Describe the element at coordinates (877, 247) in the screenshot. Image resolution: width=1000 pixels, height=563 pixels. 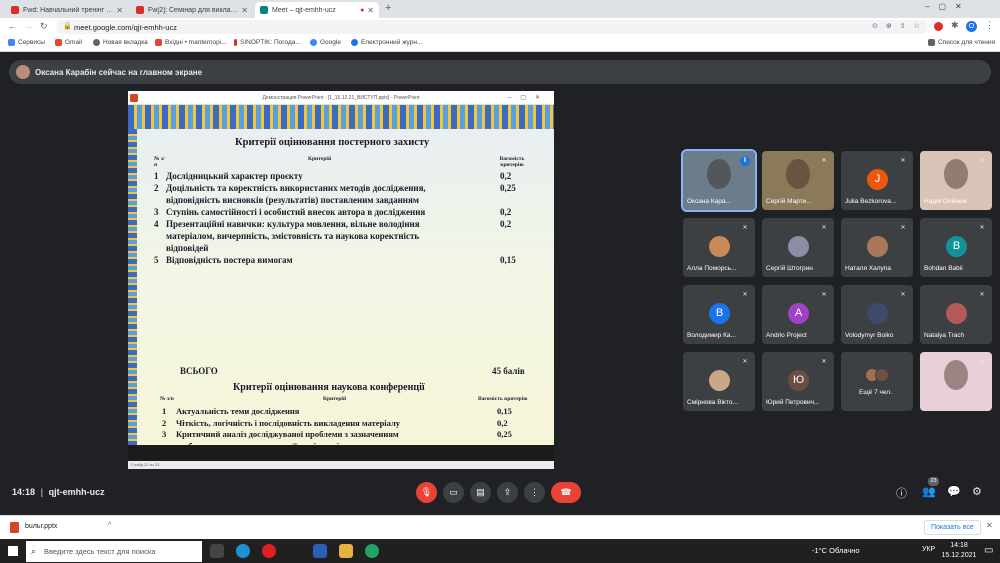
I see `participant-tile: ✕ Наталя Халупа` at that location.